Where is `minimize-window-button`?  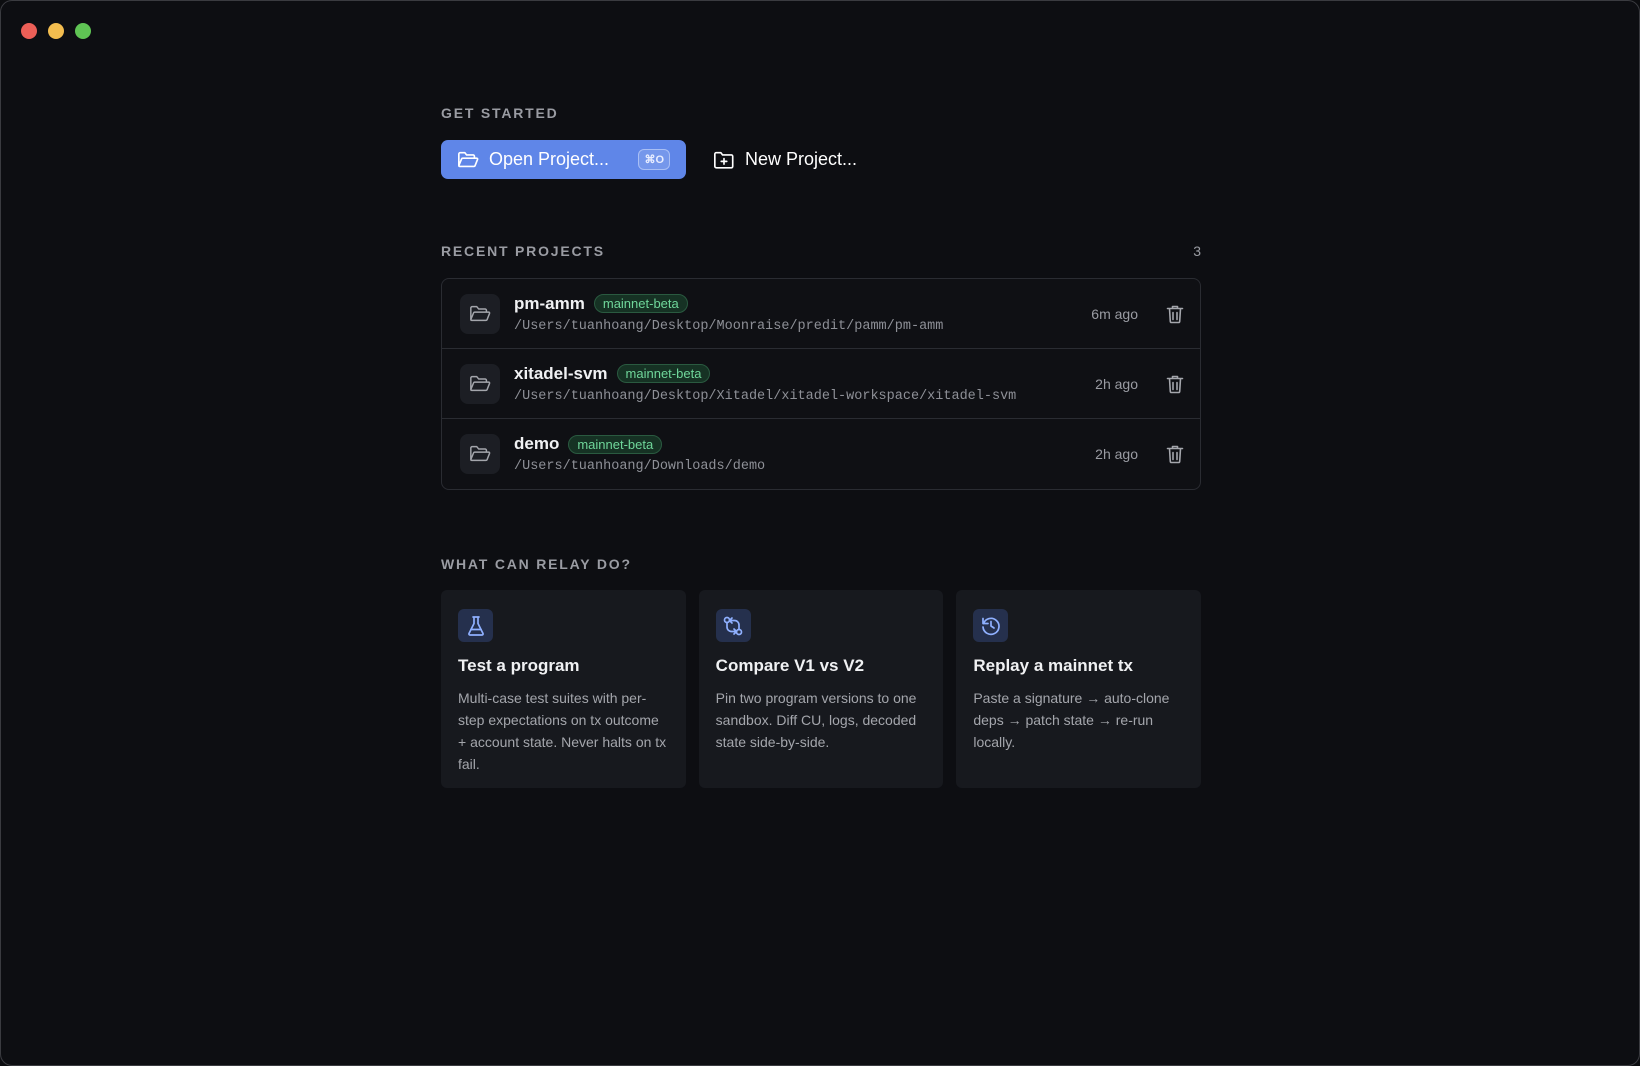
minimize-window-button is located at coordinates (56, 31).